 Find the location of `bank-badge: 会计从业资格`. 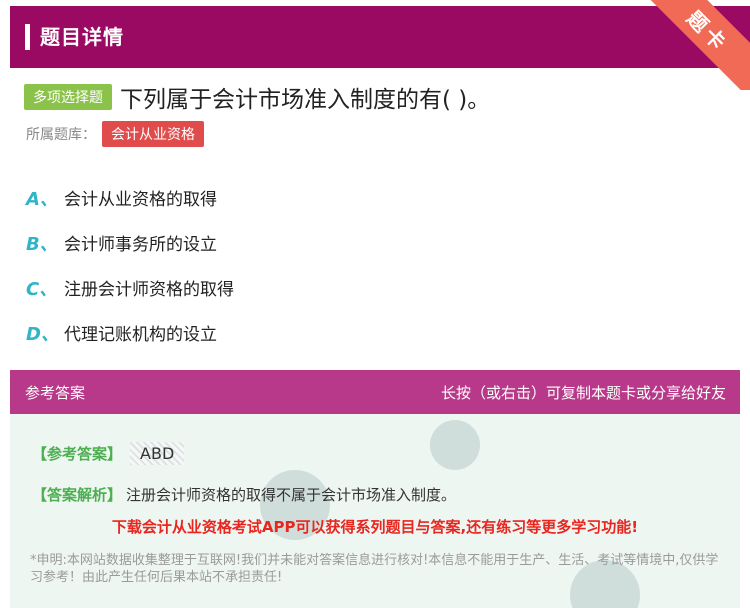

bank-badge: 会计从业资格 is located at coordinates (153, 134).